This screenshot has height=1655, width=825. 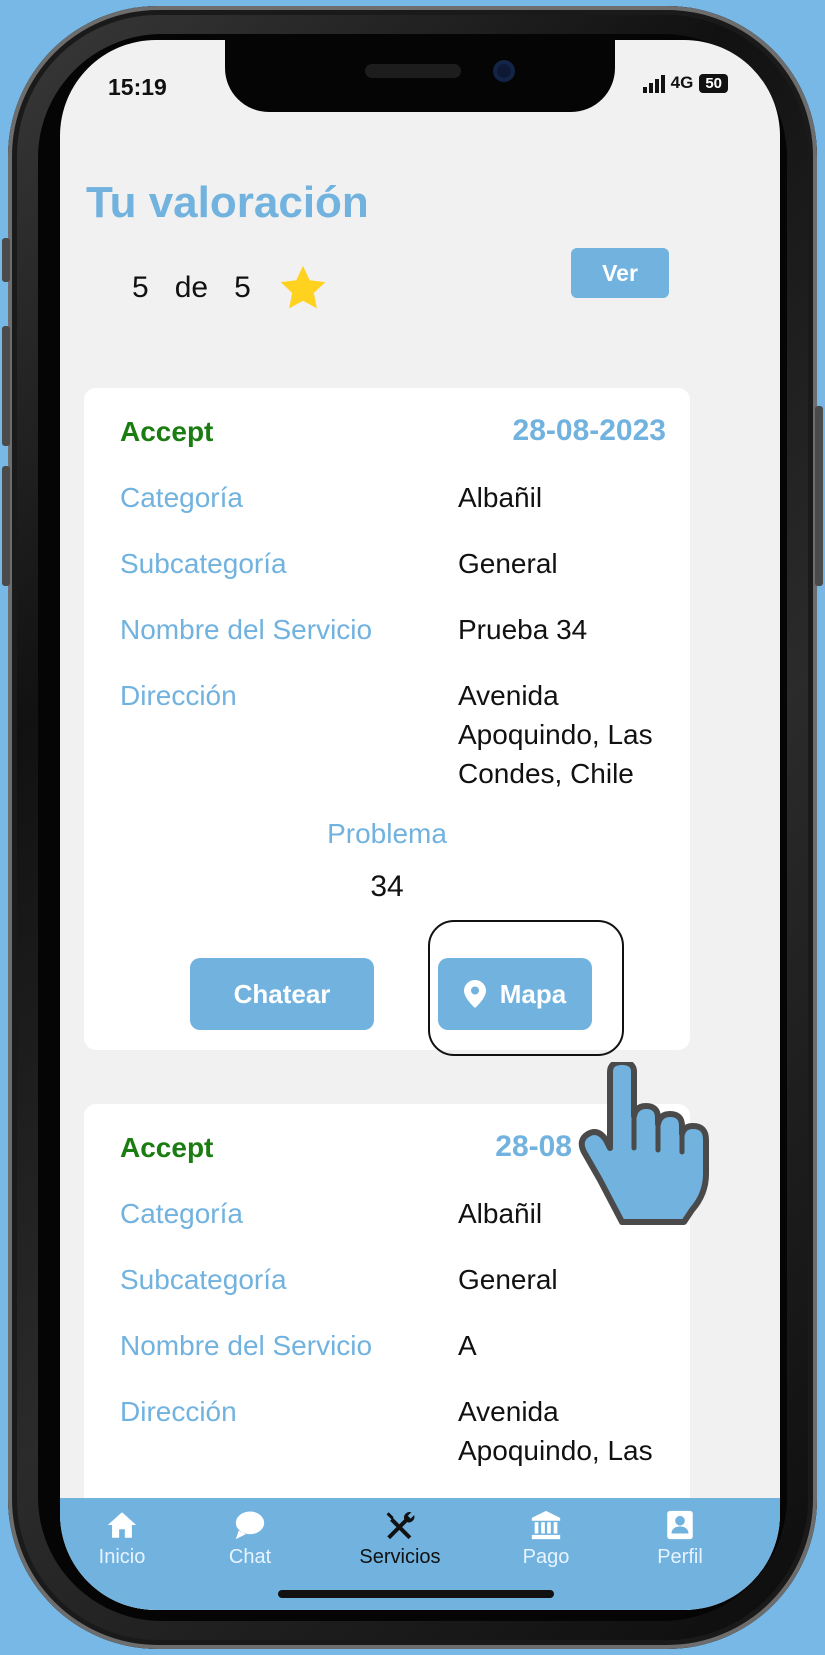 I want to click on category-value: Albañil, so click(x=500, y=497).